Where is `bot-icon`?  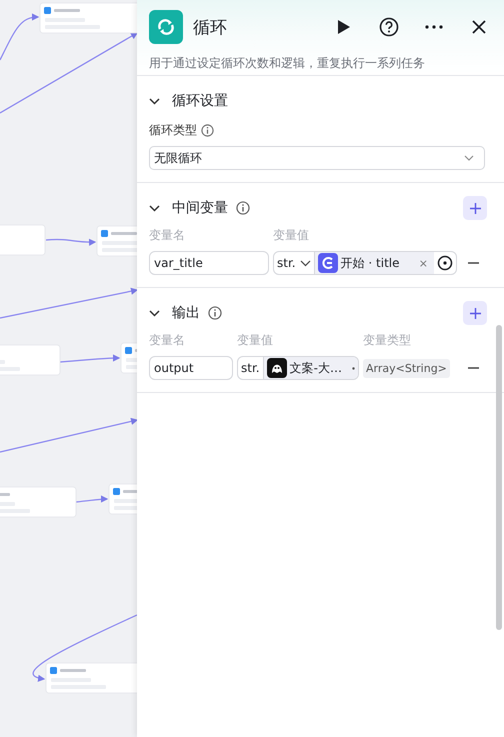 bot-icon is located at coordinates (276, 368).